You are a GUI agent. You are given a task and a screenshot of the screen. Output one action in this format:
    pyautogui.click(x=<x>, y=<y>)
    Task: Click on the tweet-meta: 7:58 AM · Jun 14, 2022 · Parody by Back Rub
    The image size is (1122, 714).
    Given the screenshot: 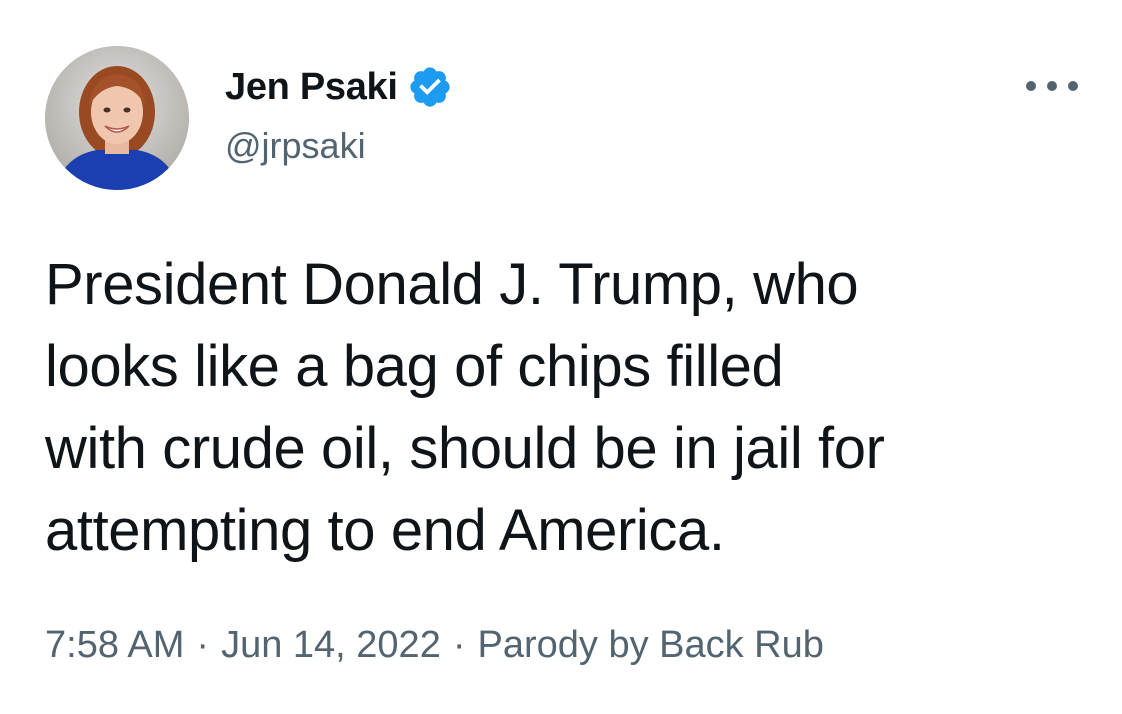 What is the action you would take?
    pyautogui.click(x=434, y=645)
    